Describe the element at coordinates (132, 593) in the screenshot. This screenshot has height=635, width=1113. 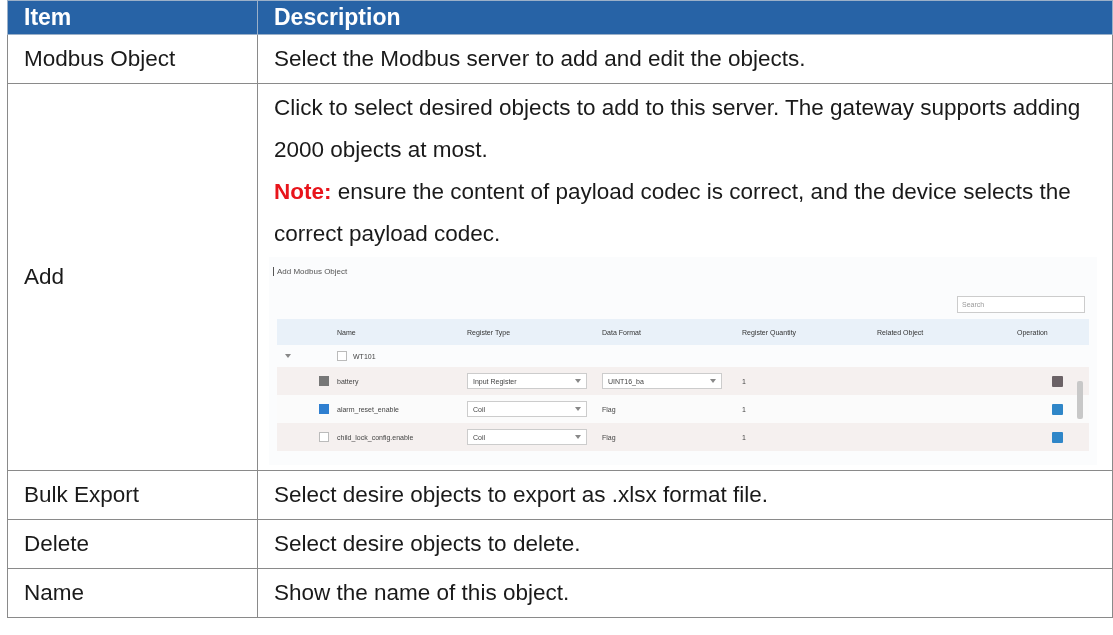
I see `item-cell: Name` at that location.